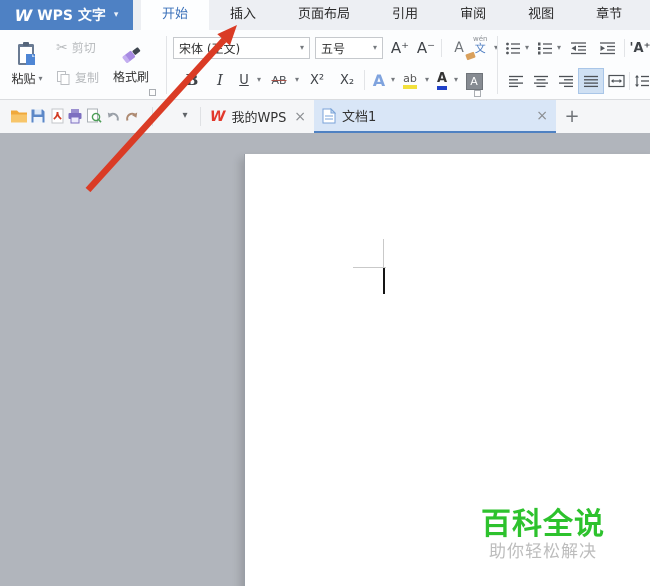  What do you see at coordinates (94, 116) in the screenshot?
I see `print-preview-button` at bounding box center [94, 116].